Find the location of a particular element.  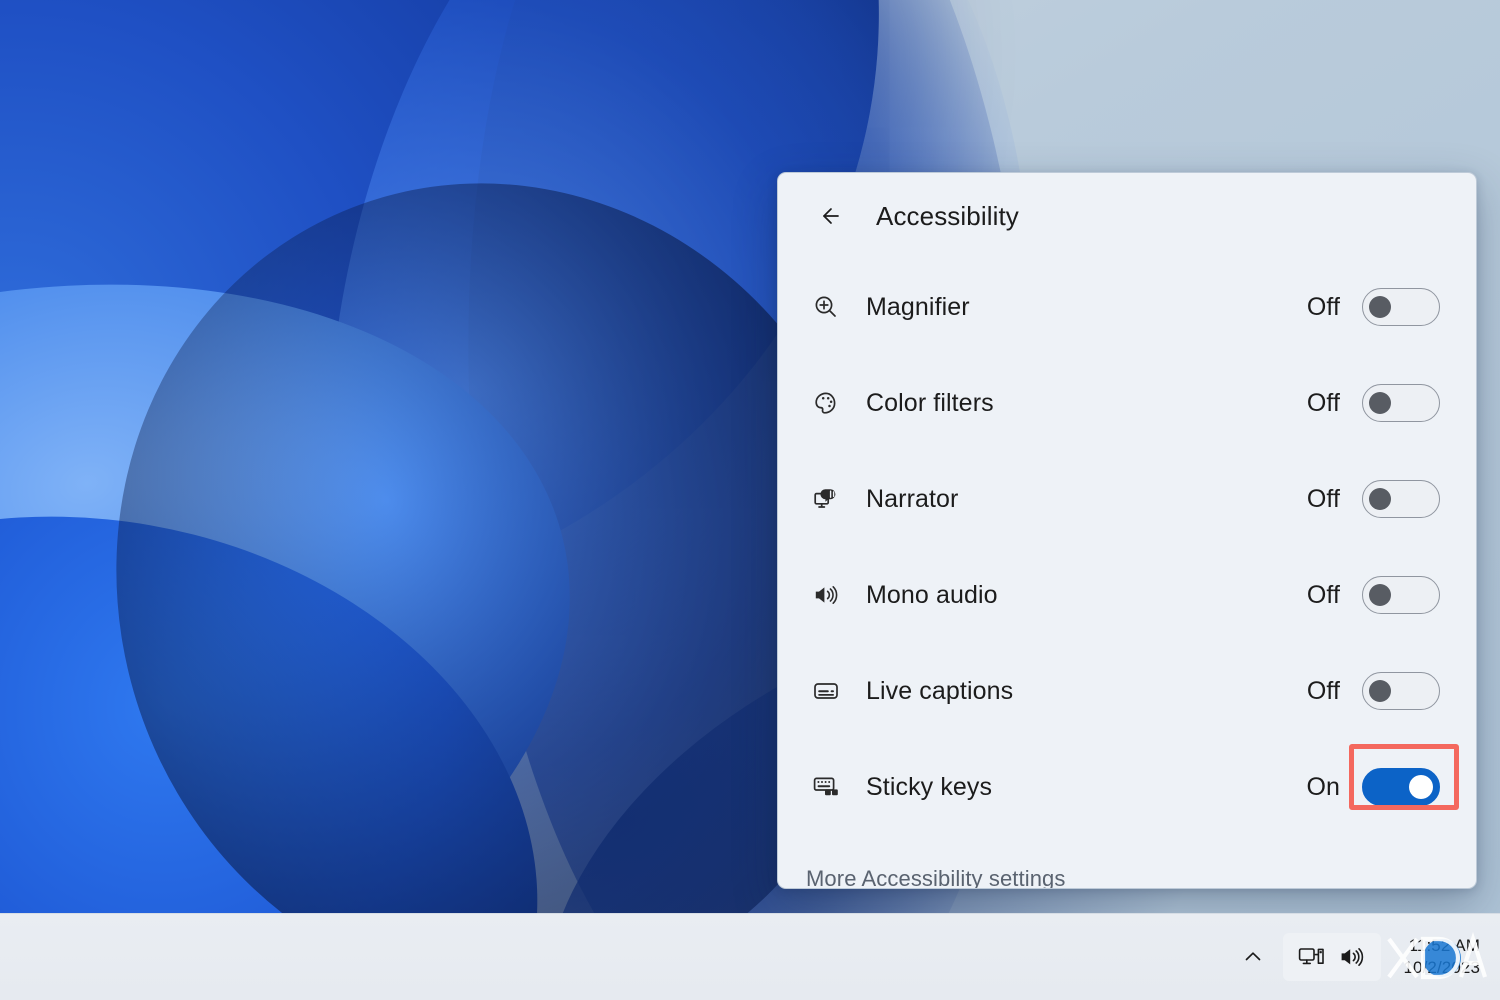

live-captions-icon is located at coordinates (826, 691).